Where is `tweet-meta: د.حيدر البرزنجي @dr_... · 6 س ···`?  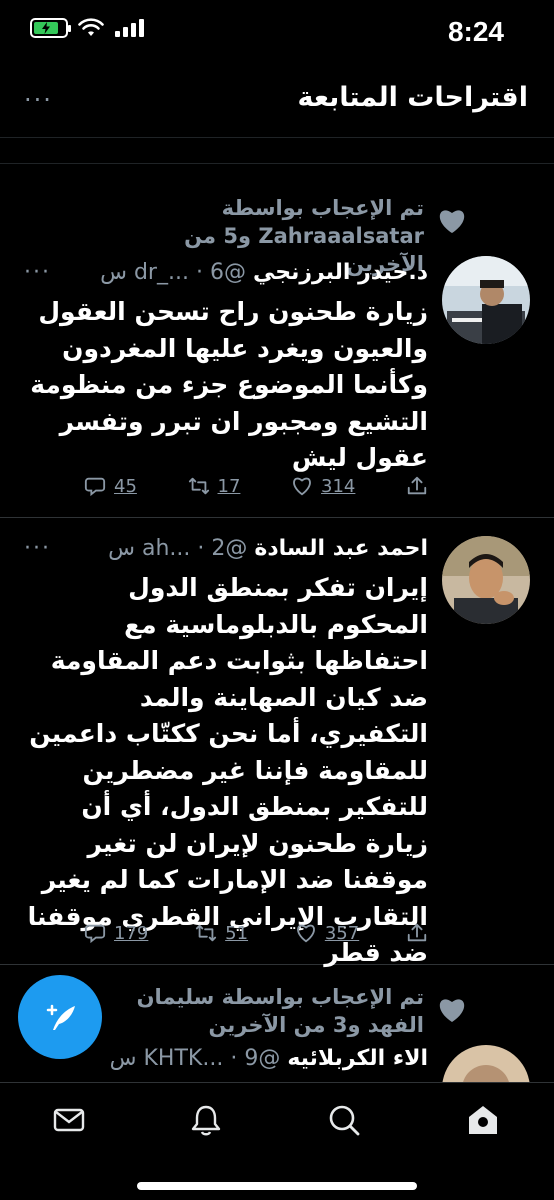 tweet-meta: د.حيدر البرزنجي @dr_... · 6 س ··· is located at coordinates (226, 273).